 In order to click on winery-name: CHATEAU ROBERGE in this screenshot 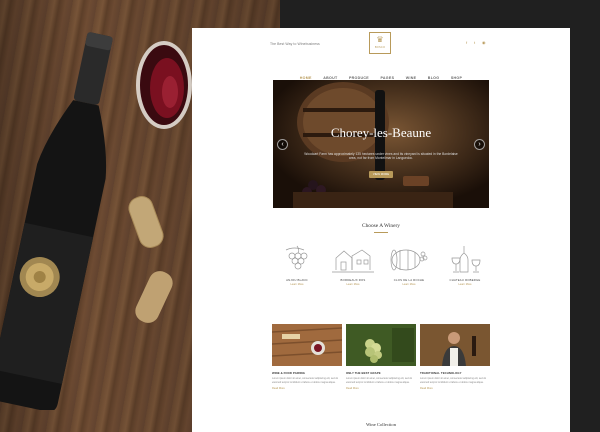, I will do `click(465, 280)`.